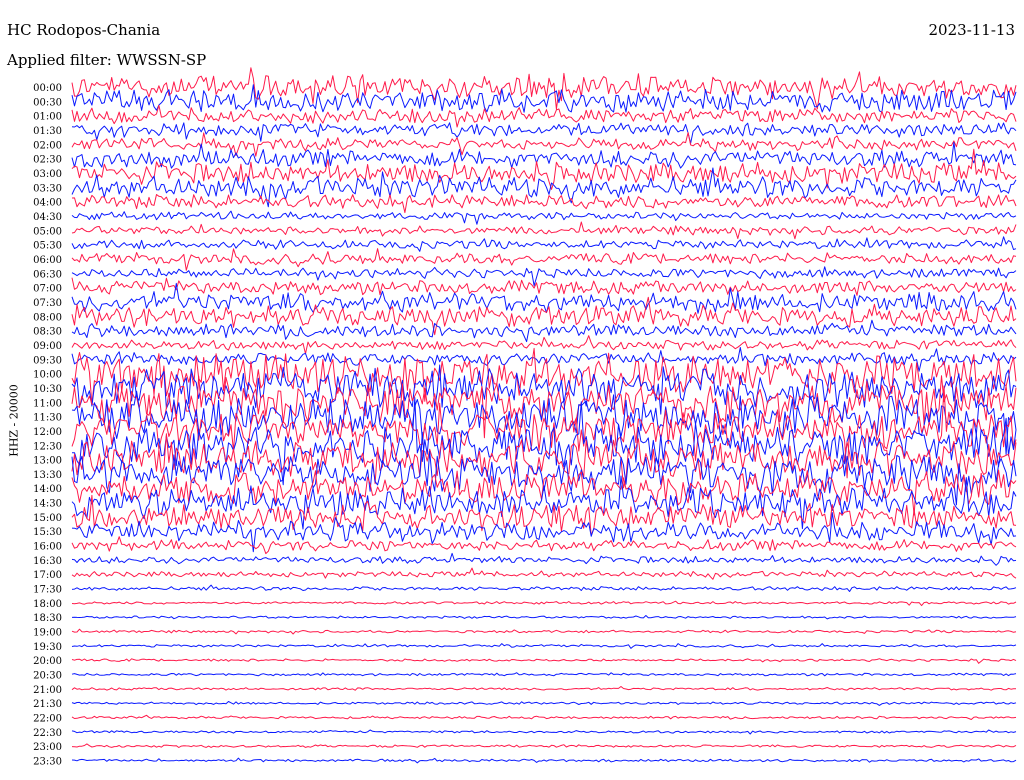 This screenshot has height=780, width=1024. What do you see at coordinates (47, 389) in the screenshot?
I see `time-tick-label: 10:30` at bounding box center [47, 389].